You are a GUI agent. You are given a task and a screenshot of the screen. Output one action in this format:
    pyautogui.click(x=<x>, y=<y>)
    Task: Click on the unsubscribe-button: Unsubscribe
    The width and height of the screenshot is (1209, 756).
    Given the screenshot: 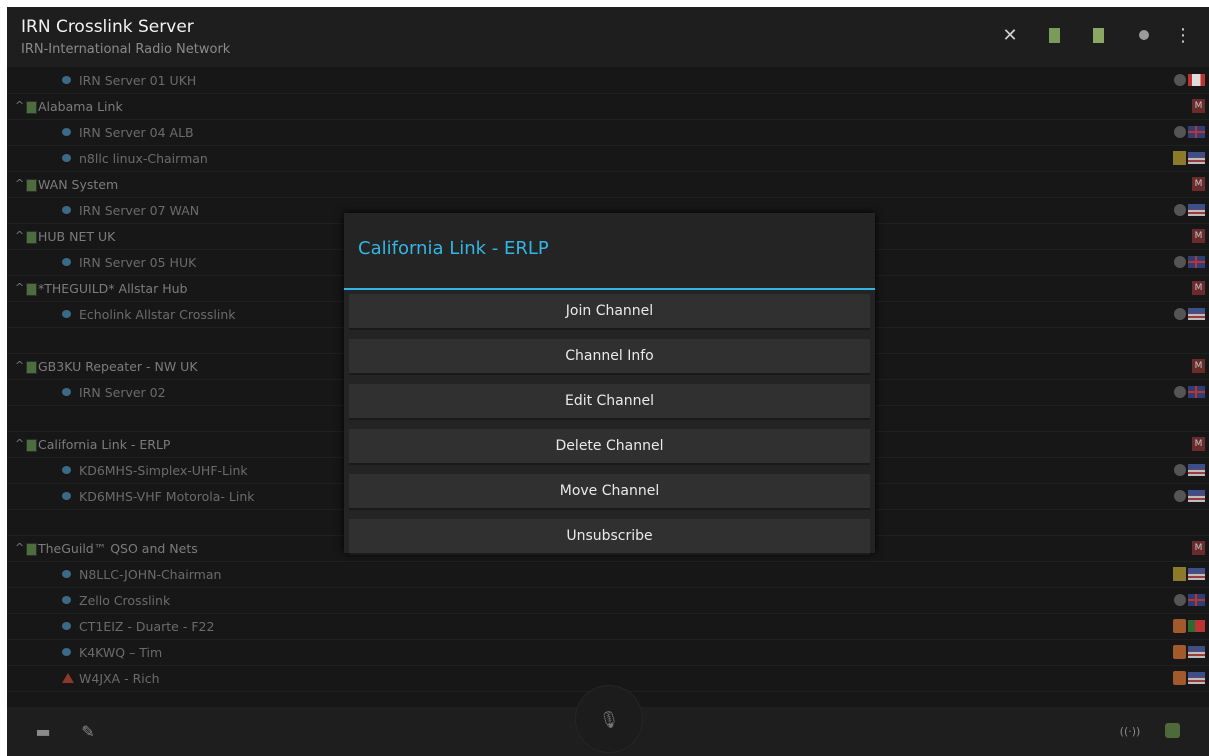 What is the action you would take?
    pyautogui.click(x=609, y=537)
    